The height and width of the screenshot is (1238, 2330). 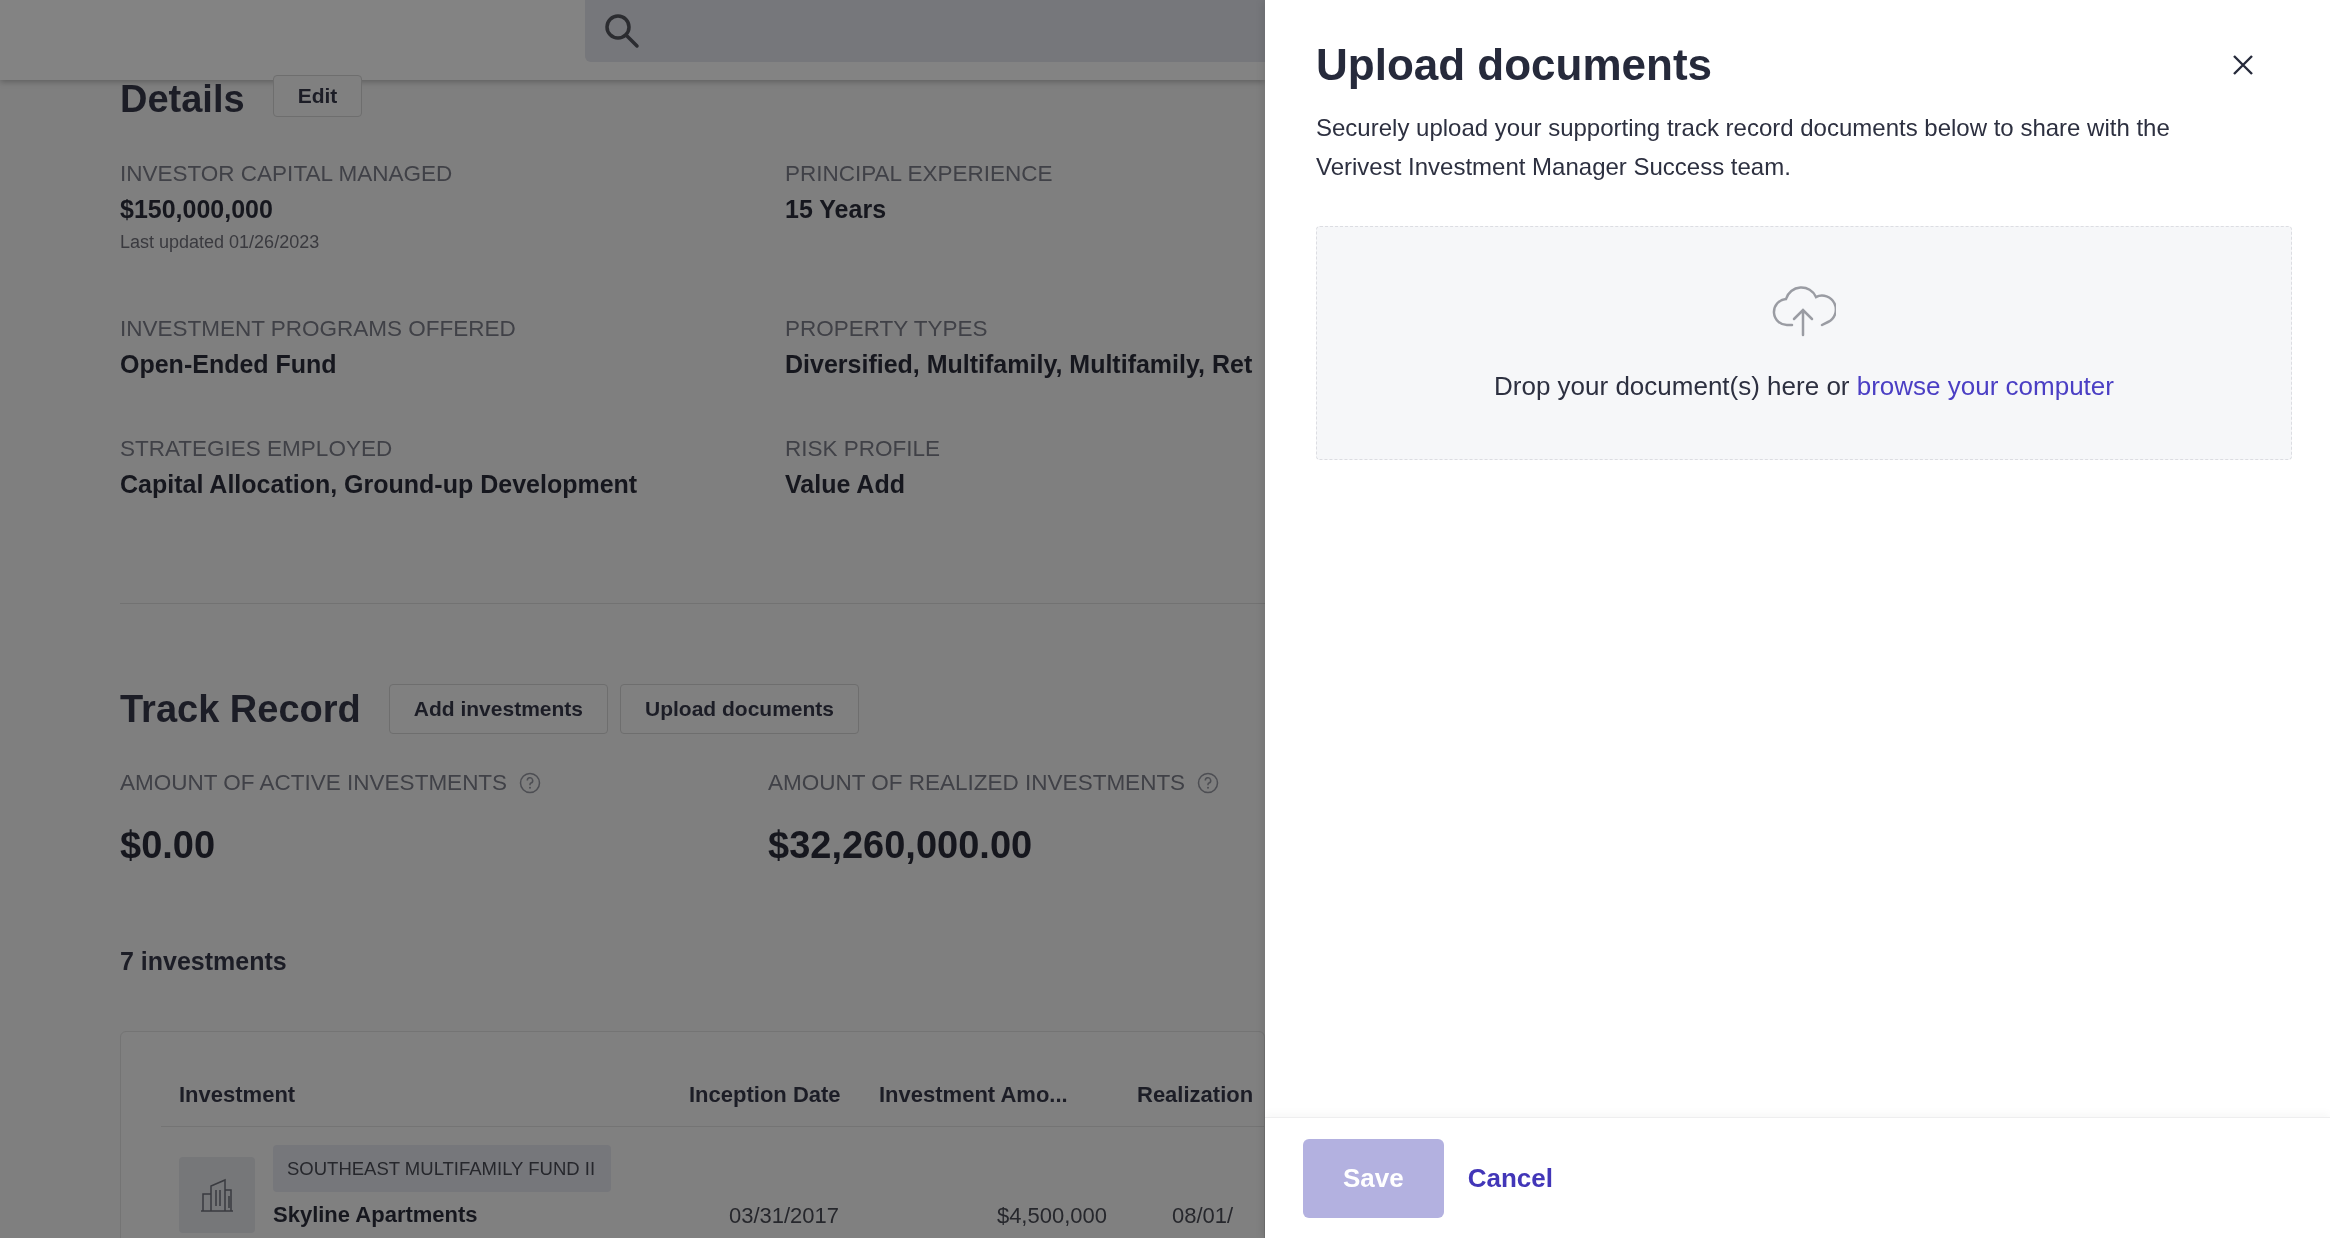 I want to click on field-label: STRATEGIES EMPLOYED, so click(x=257, y=449).